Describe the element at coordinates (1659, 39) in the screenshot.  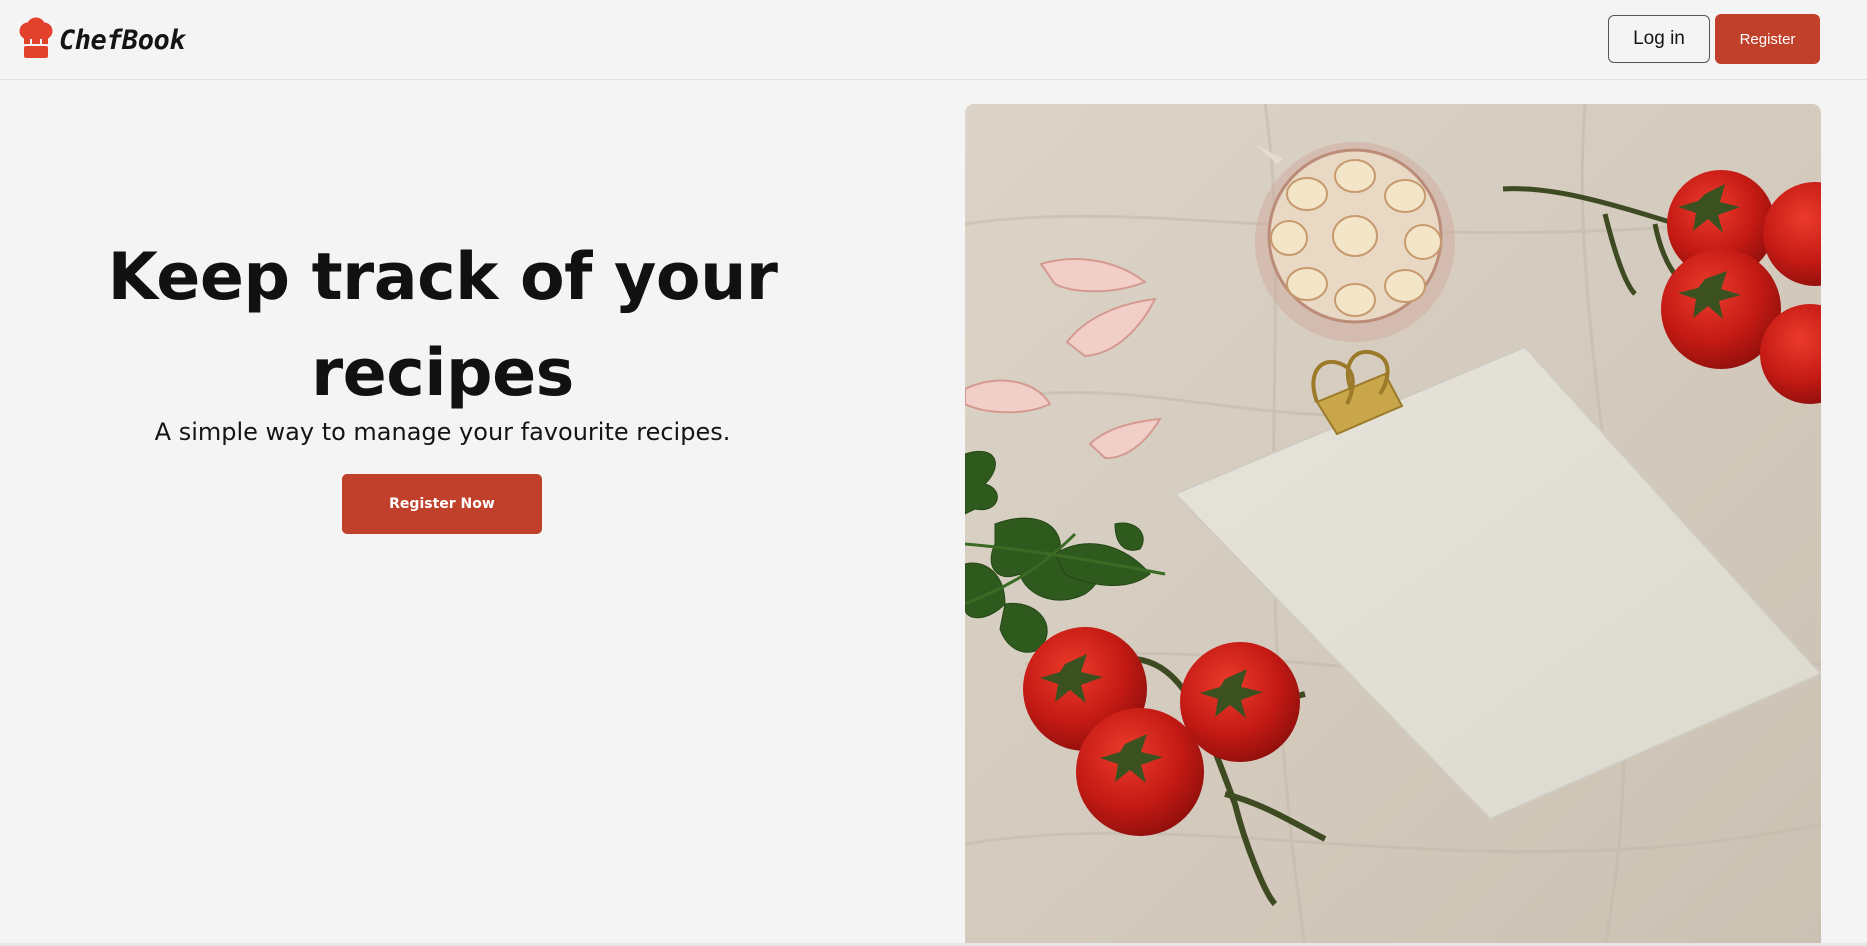
I see `login-button: Log in` at that location.